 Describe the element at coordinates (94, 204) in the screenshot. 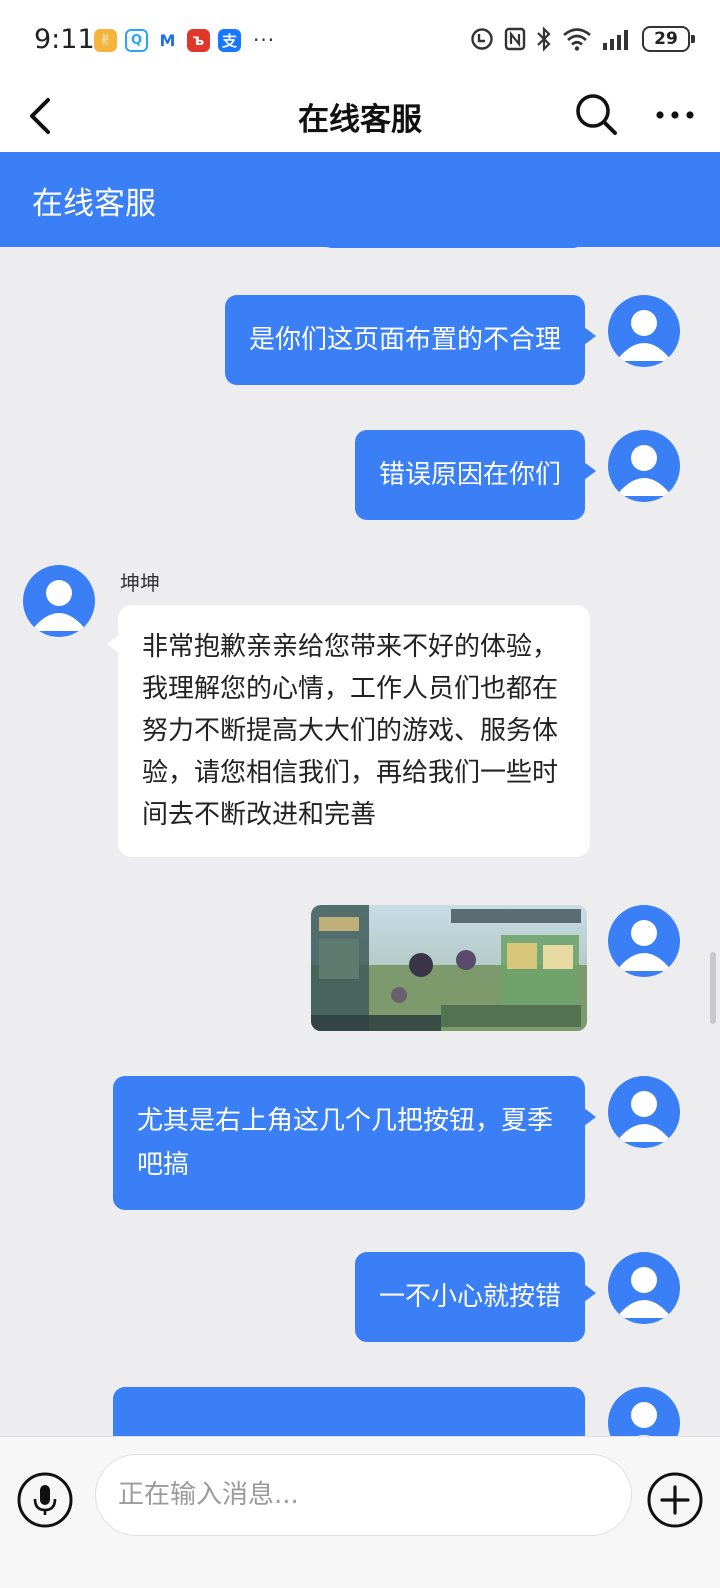

I see `chat-header-title: 在线客服` at that location.